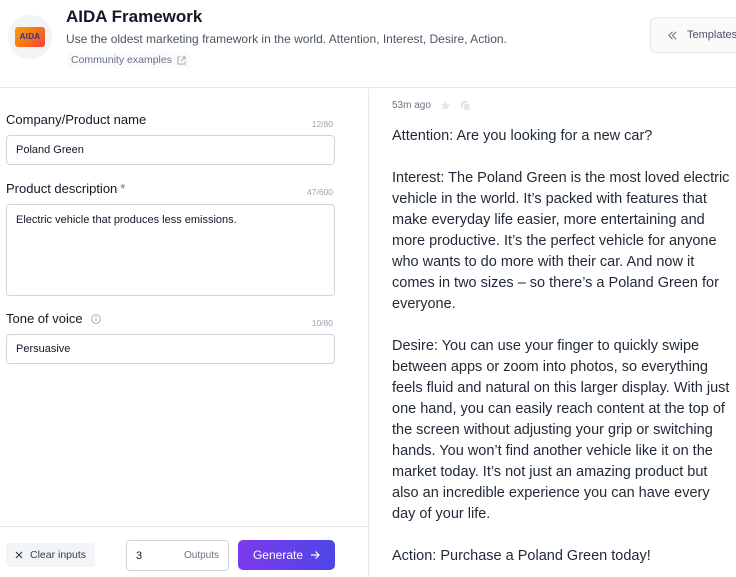  I want to click on outputs-count-input: 3 Outputs, so click(177, 555).